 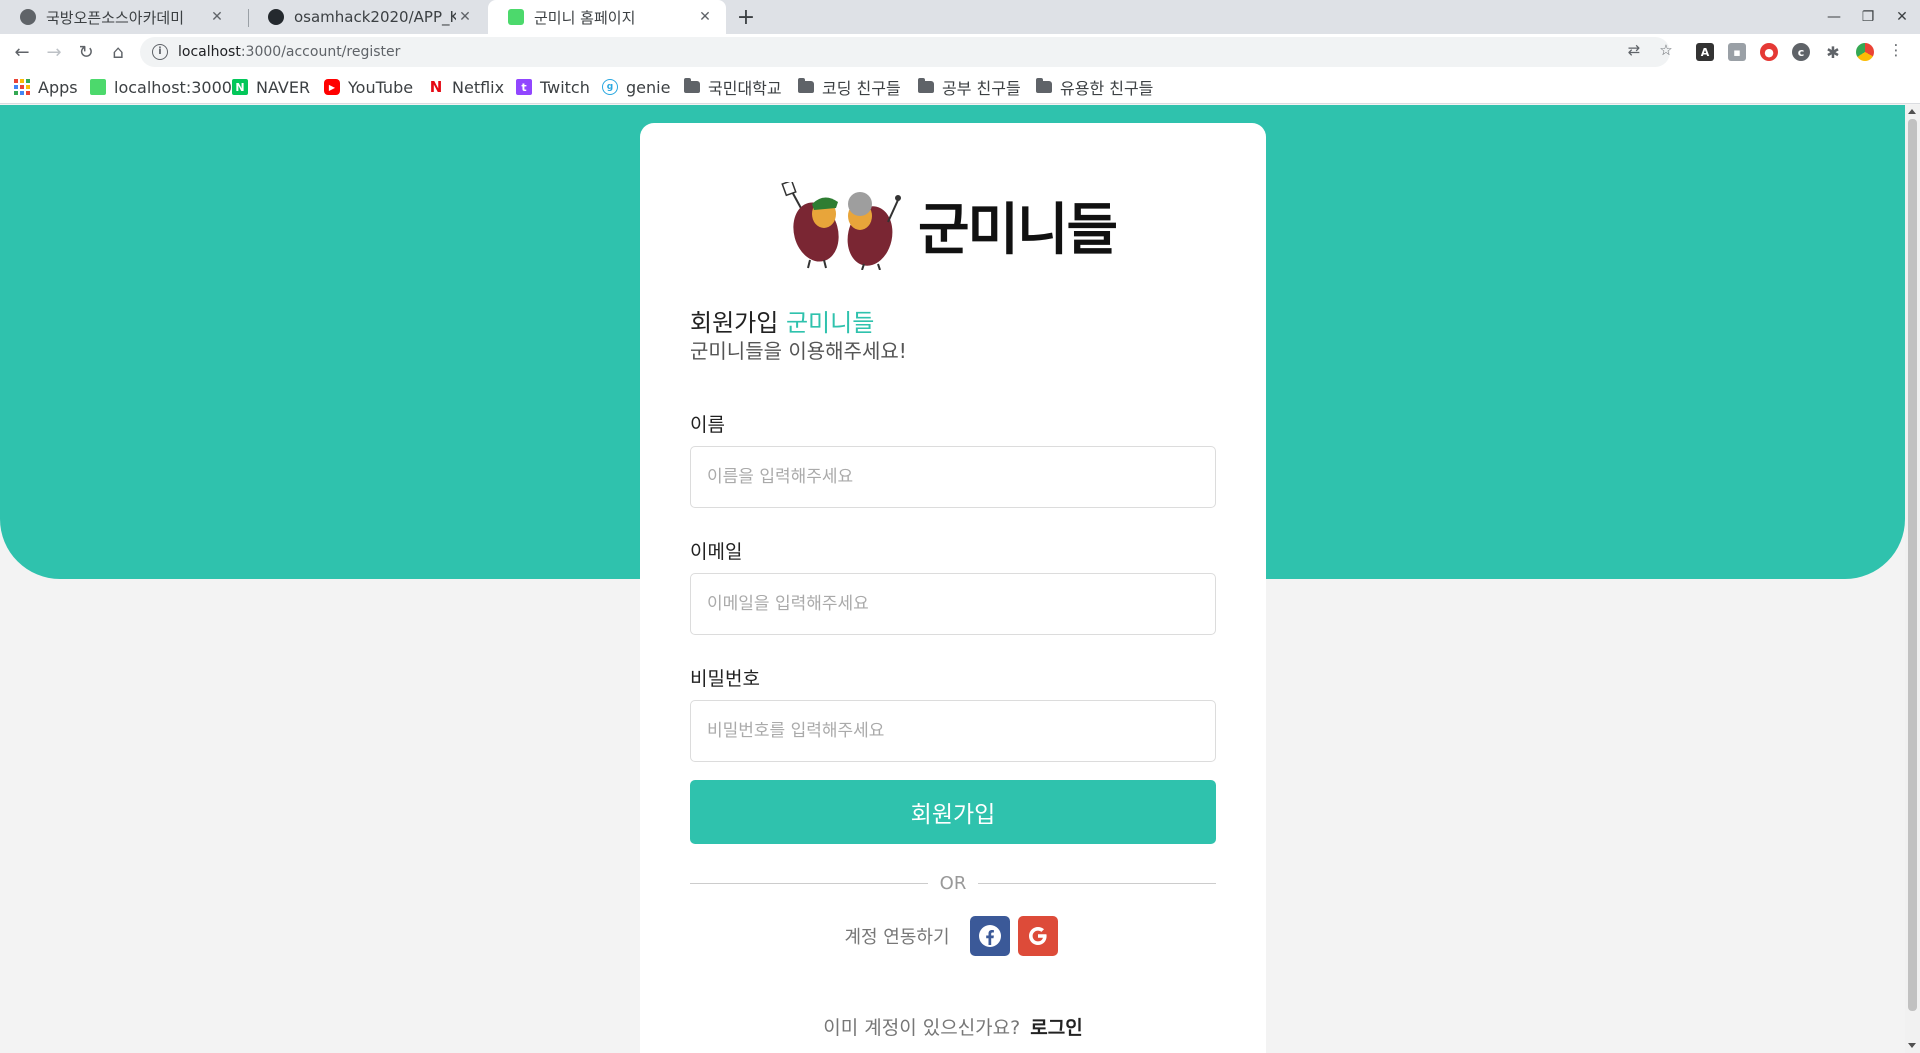 I want to click on email-label: 이메일, so click(x=716, y=552).